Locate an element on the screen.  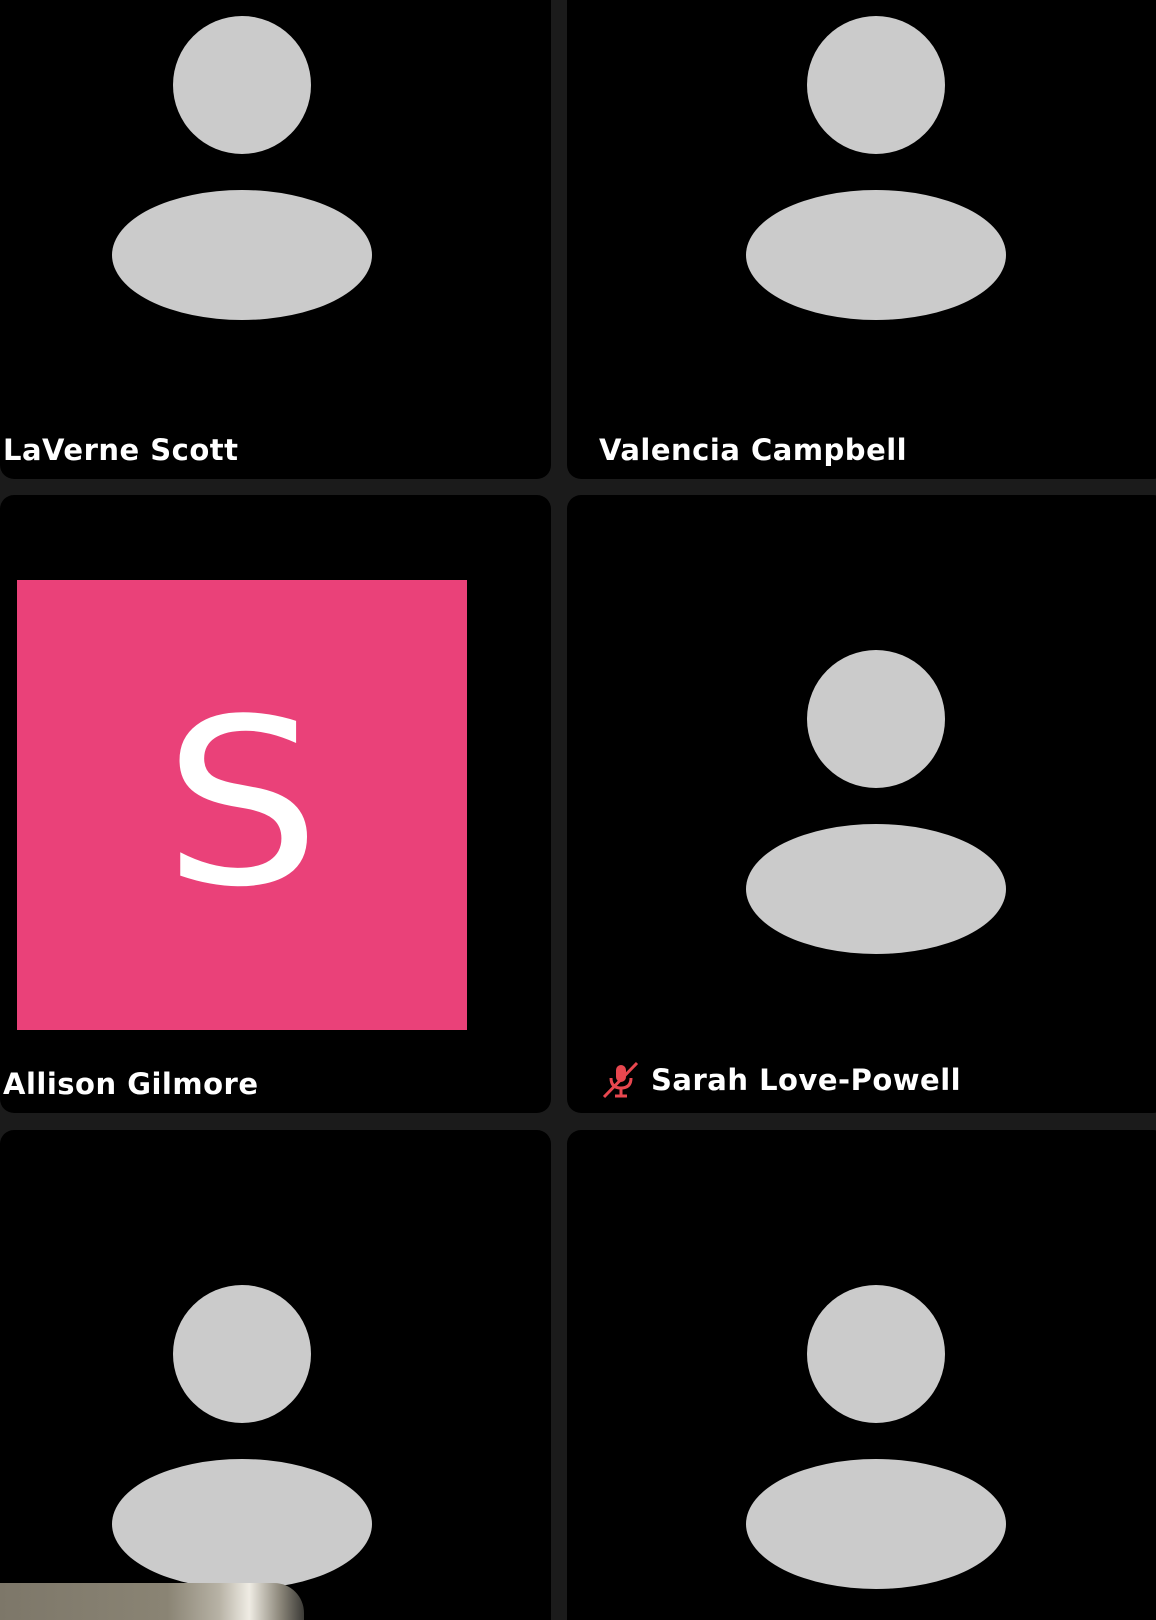
participant-tile is located at coordinates (275, 1375).